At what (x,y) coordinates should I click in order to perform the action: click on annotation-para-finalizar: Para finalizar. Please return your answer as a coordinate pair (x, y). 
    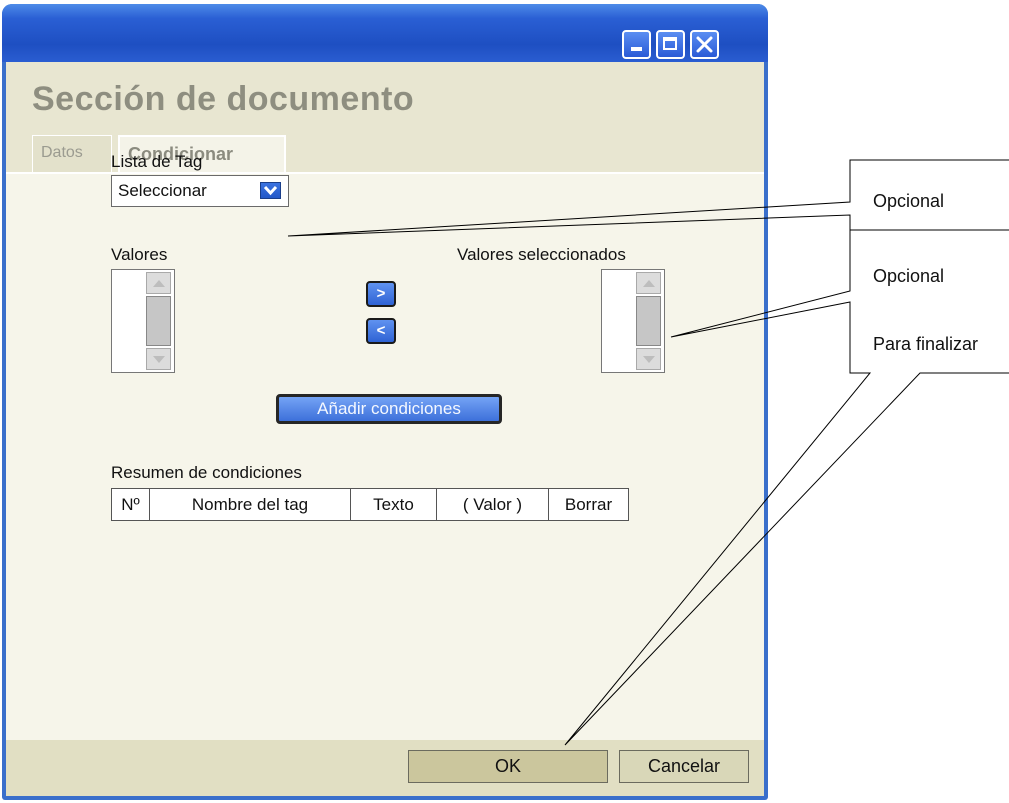
    Looking at the image, I should click on (926, 344).